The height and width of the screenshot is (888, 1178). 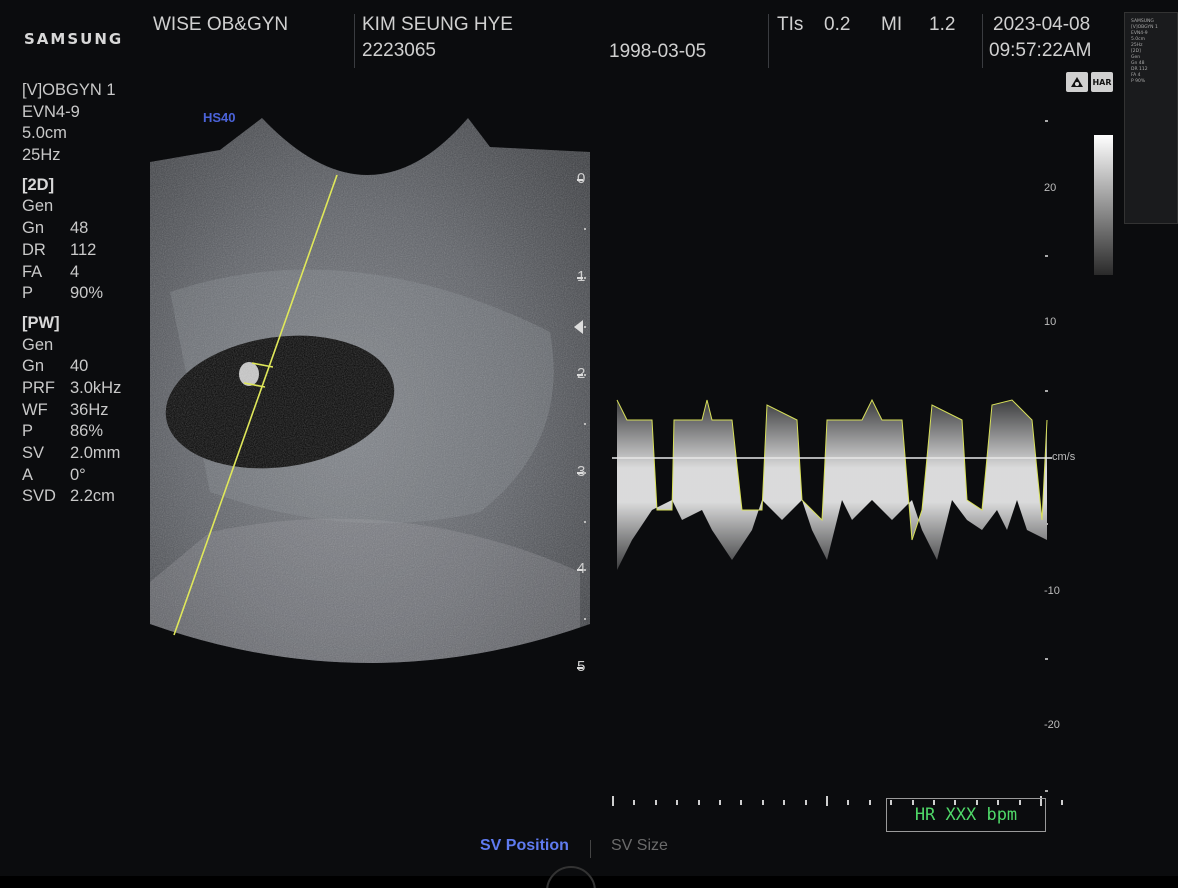 What do you see at coordinates (38, 387) in the screenshot?
I see `param-key: PRF` at bounding box center [38, 387].